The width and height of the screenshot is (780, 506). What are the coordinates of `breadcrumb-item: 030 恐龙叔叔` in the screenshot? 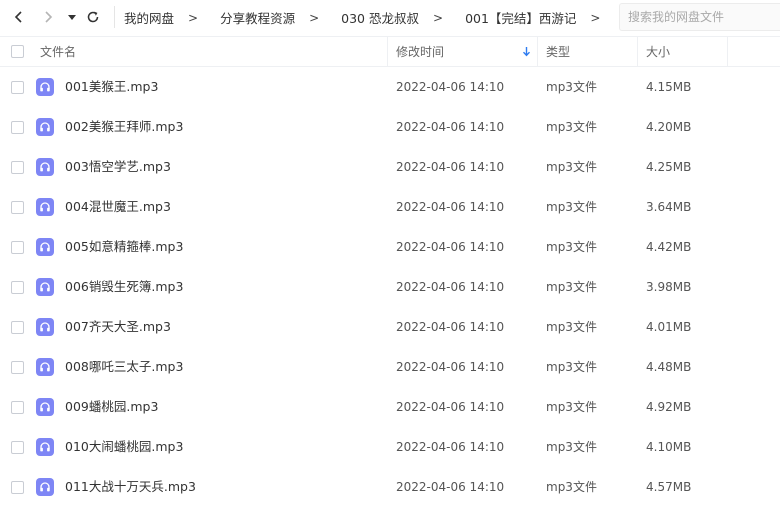 It's located at (375, 17).